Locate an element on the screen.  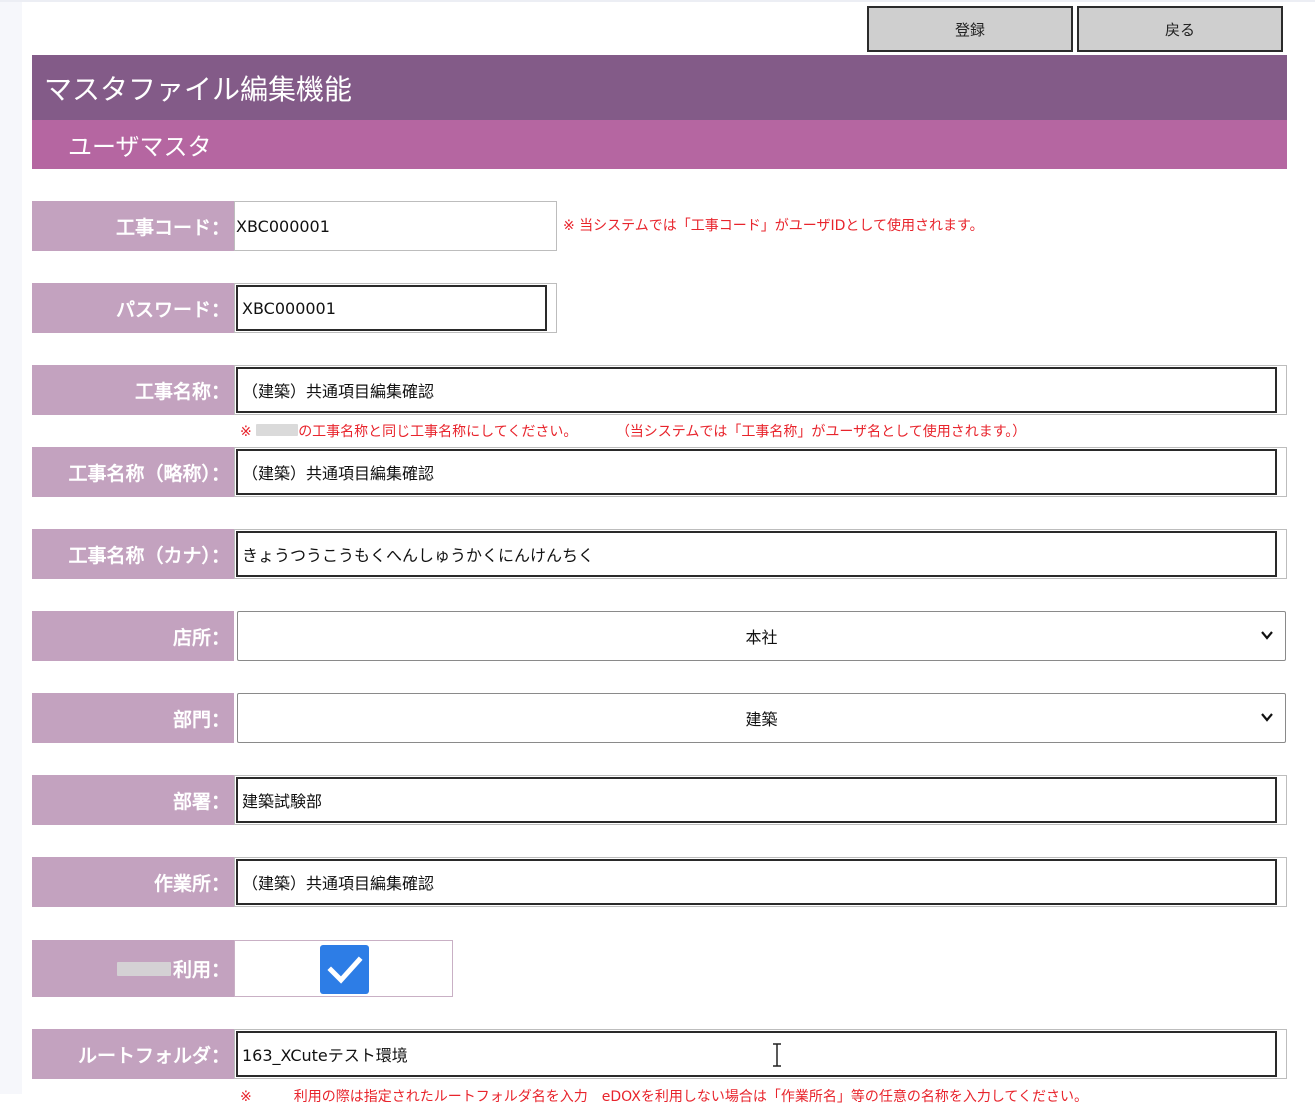
checkmark-icon is located at coordinates (344, 969).